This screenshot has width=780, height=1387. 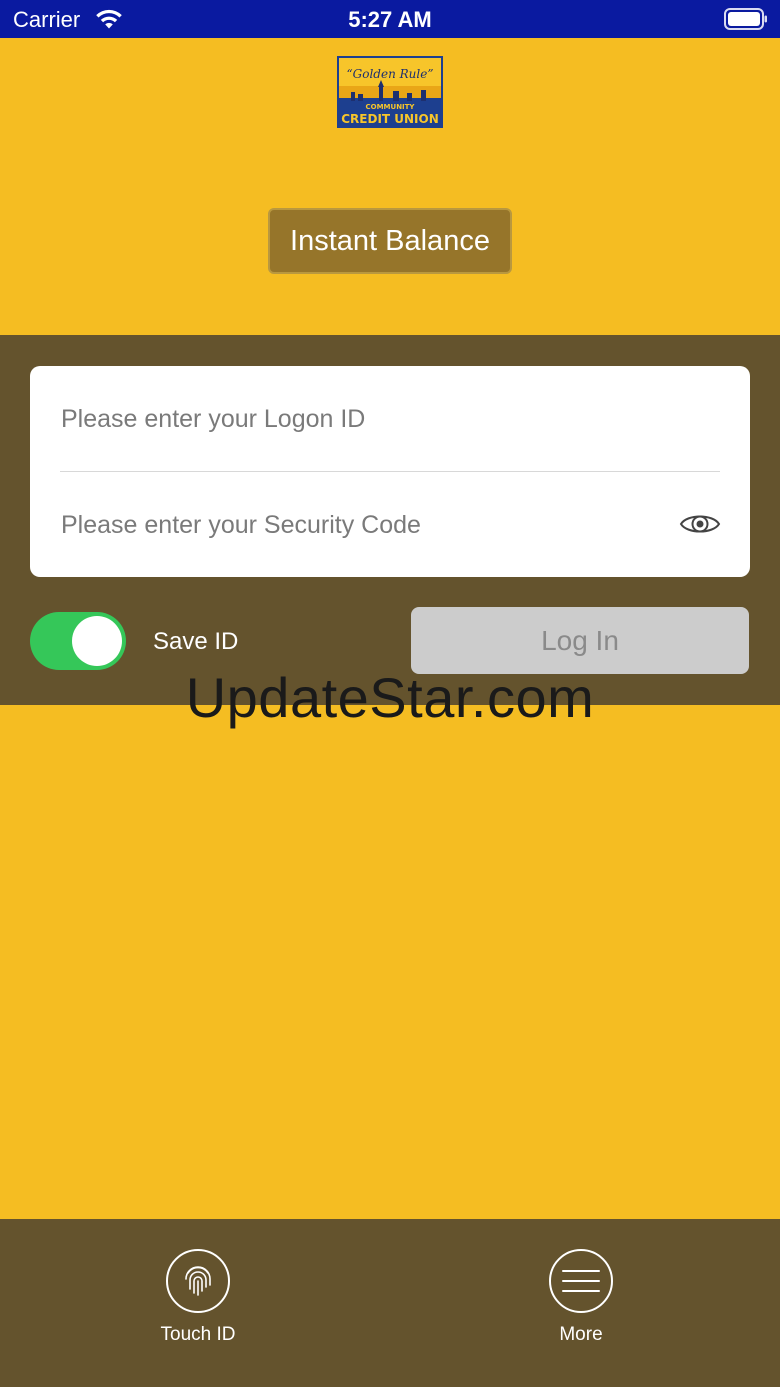 I want to click on eye-icon, so click(x=700, y=524).